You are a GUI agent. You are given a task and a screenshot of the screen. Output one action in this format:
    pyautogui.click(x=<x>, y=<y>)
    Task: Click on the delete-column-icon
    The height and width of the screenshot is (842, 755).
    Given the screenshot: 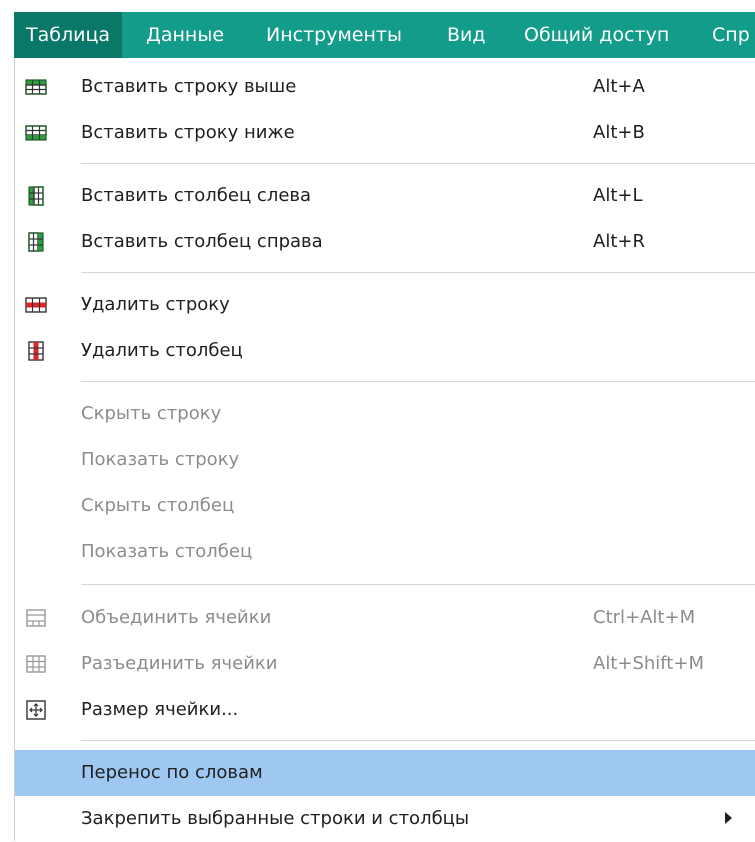 What is the action you would take?
    pyautogui.click(x=36, y=351)
    